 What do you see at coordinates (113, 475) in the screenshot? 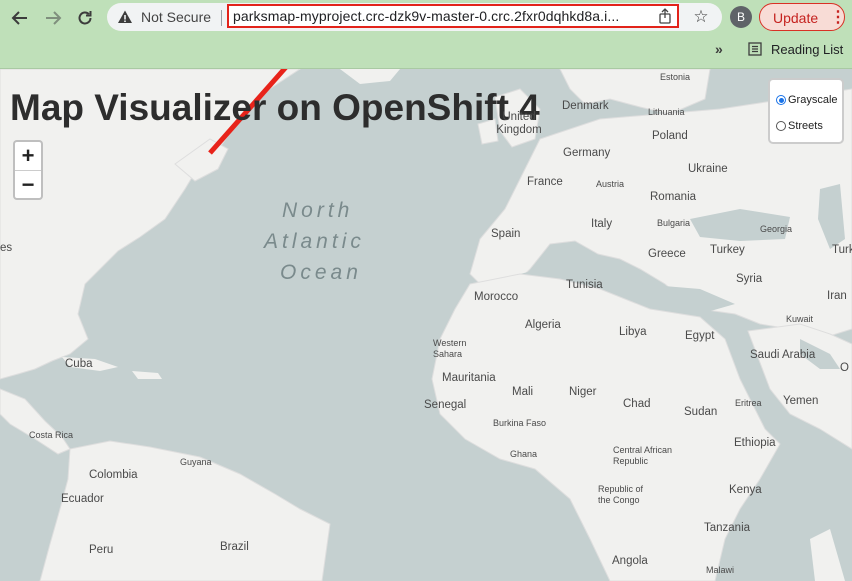
I see `country-label: Colombia` at bounding box center [113, 475].